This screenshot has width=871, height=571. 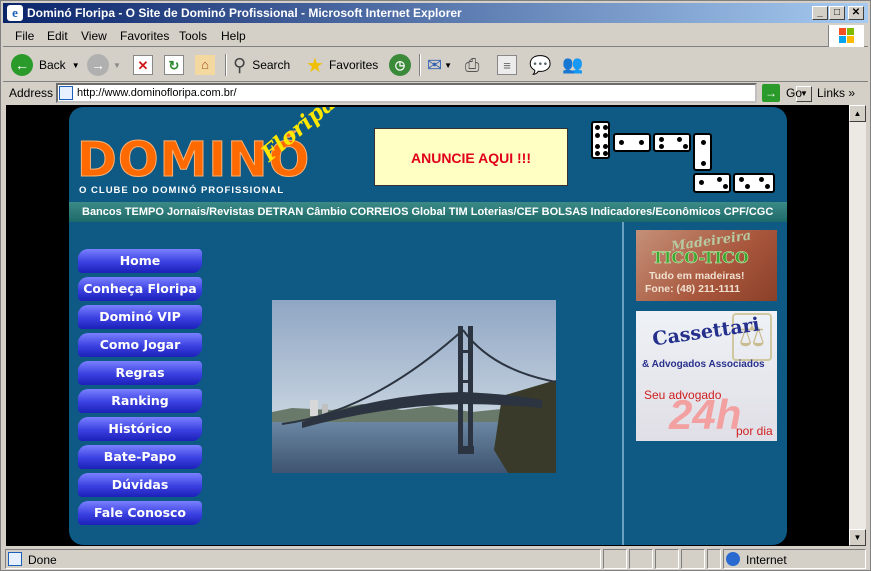 I want to click on nav-regras: Regras, so click(x=140, y=373).